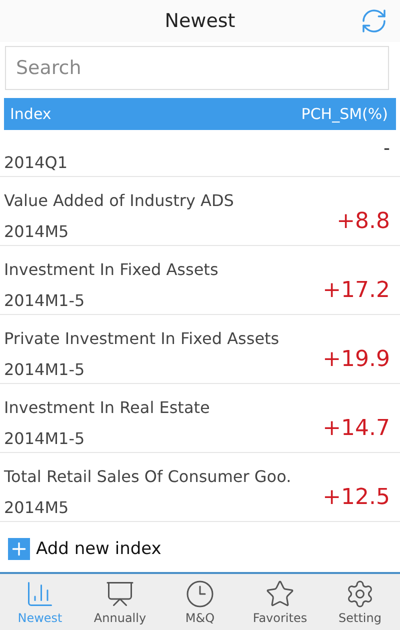 The image size is (400, 630). What do you see at coordinates (197, 68) in the screenshot?
I see `search-field: Search` at bounding box center [197, 68].